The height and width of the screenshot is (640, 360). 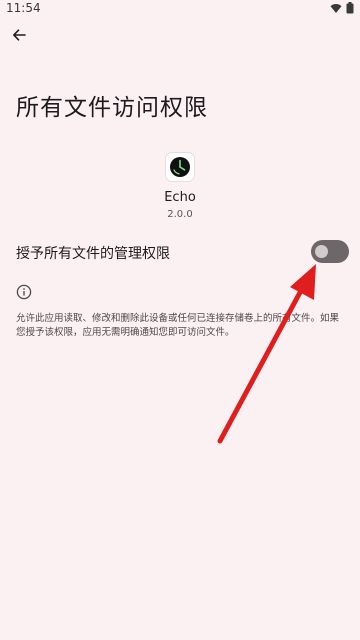 I want to click on toggle-thumb, so click(x=321, y=251).